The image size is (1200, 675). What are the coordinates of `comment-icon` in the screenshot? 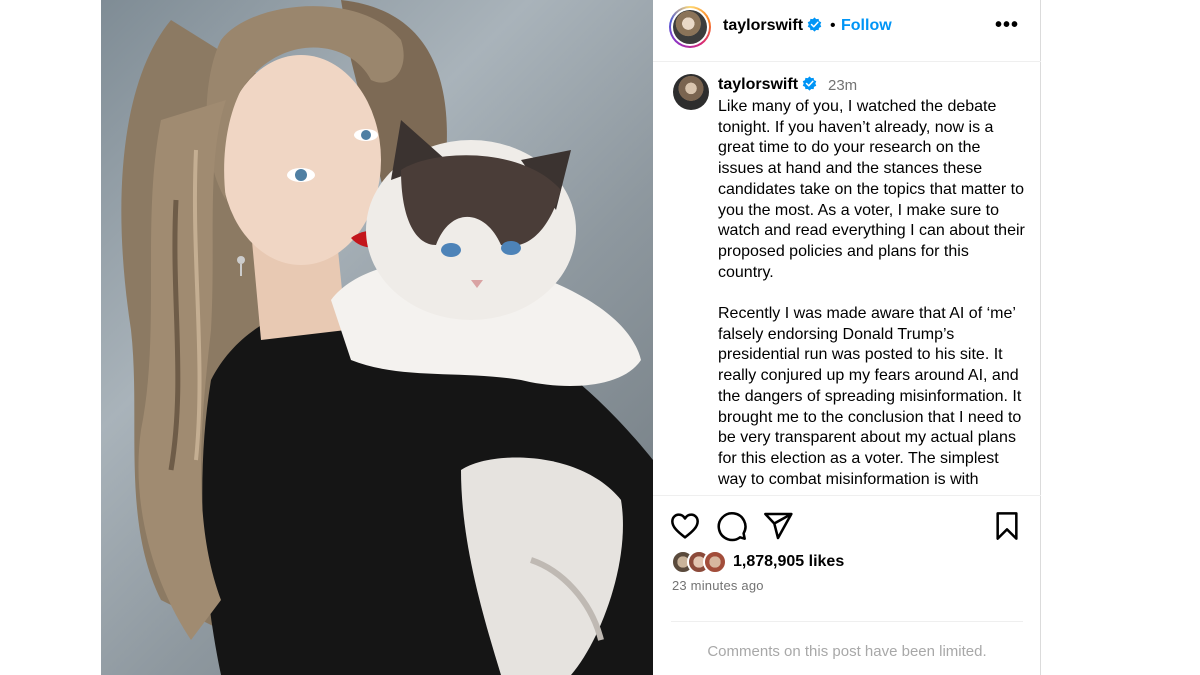 It's located at (732, 526).